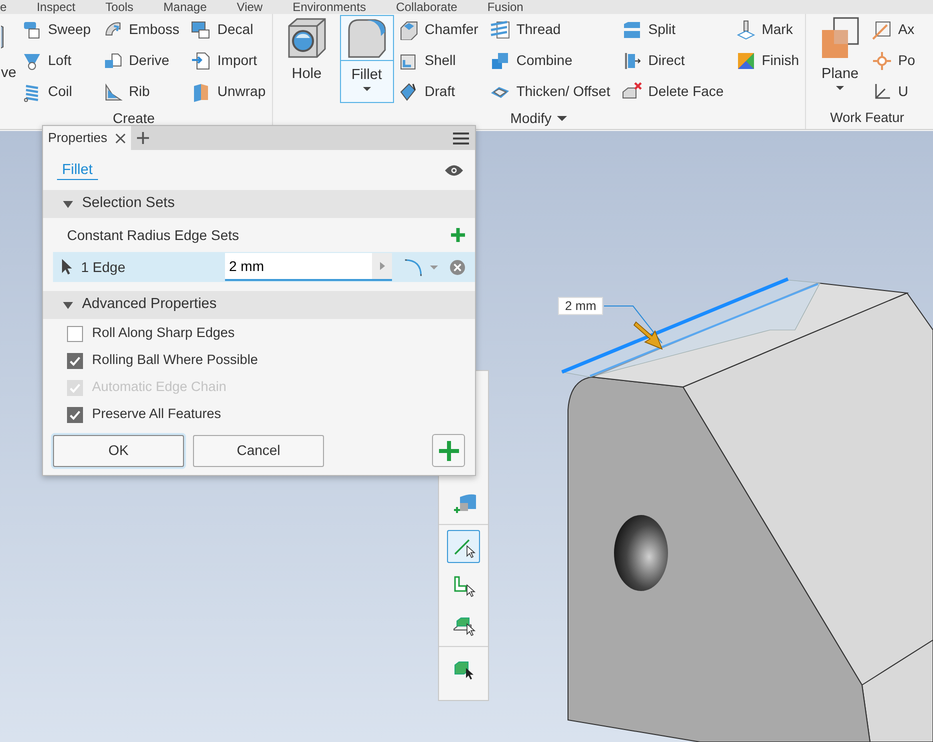 The width and height of the screenshot is (933, 742). Describe the element at coordinates (438, 91) in the screenshot. I see `ribbon-button: Draft` at that location.